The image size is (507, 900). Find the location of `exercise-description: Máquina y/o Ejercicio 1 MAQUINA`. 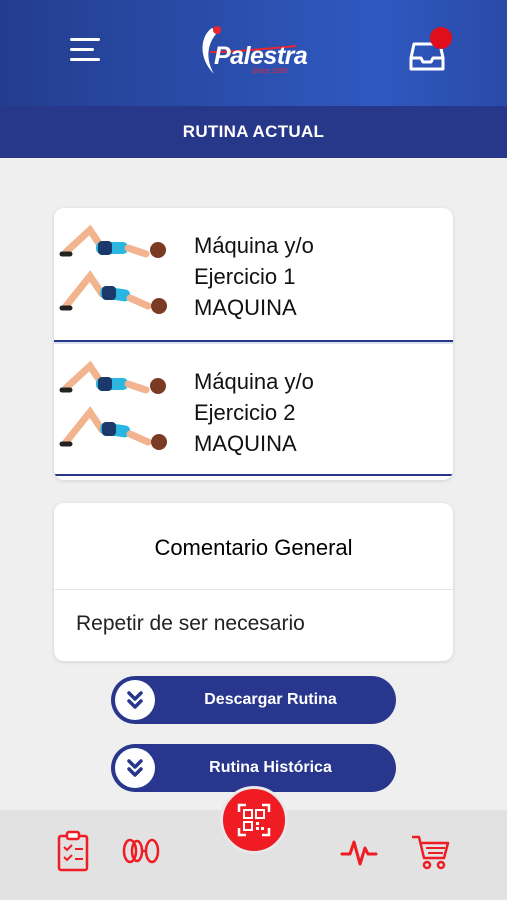

exercise-description: Máquina y/o Ejercicio 1 MAQUINA is located at coordinates (254, 276).